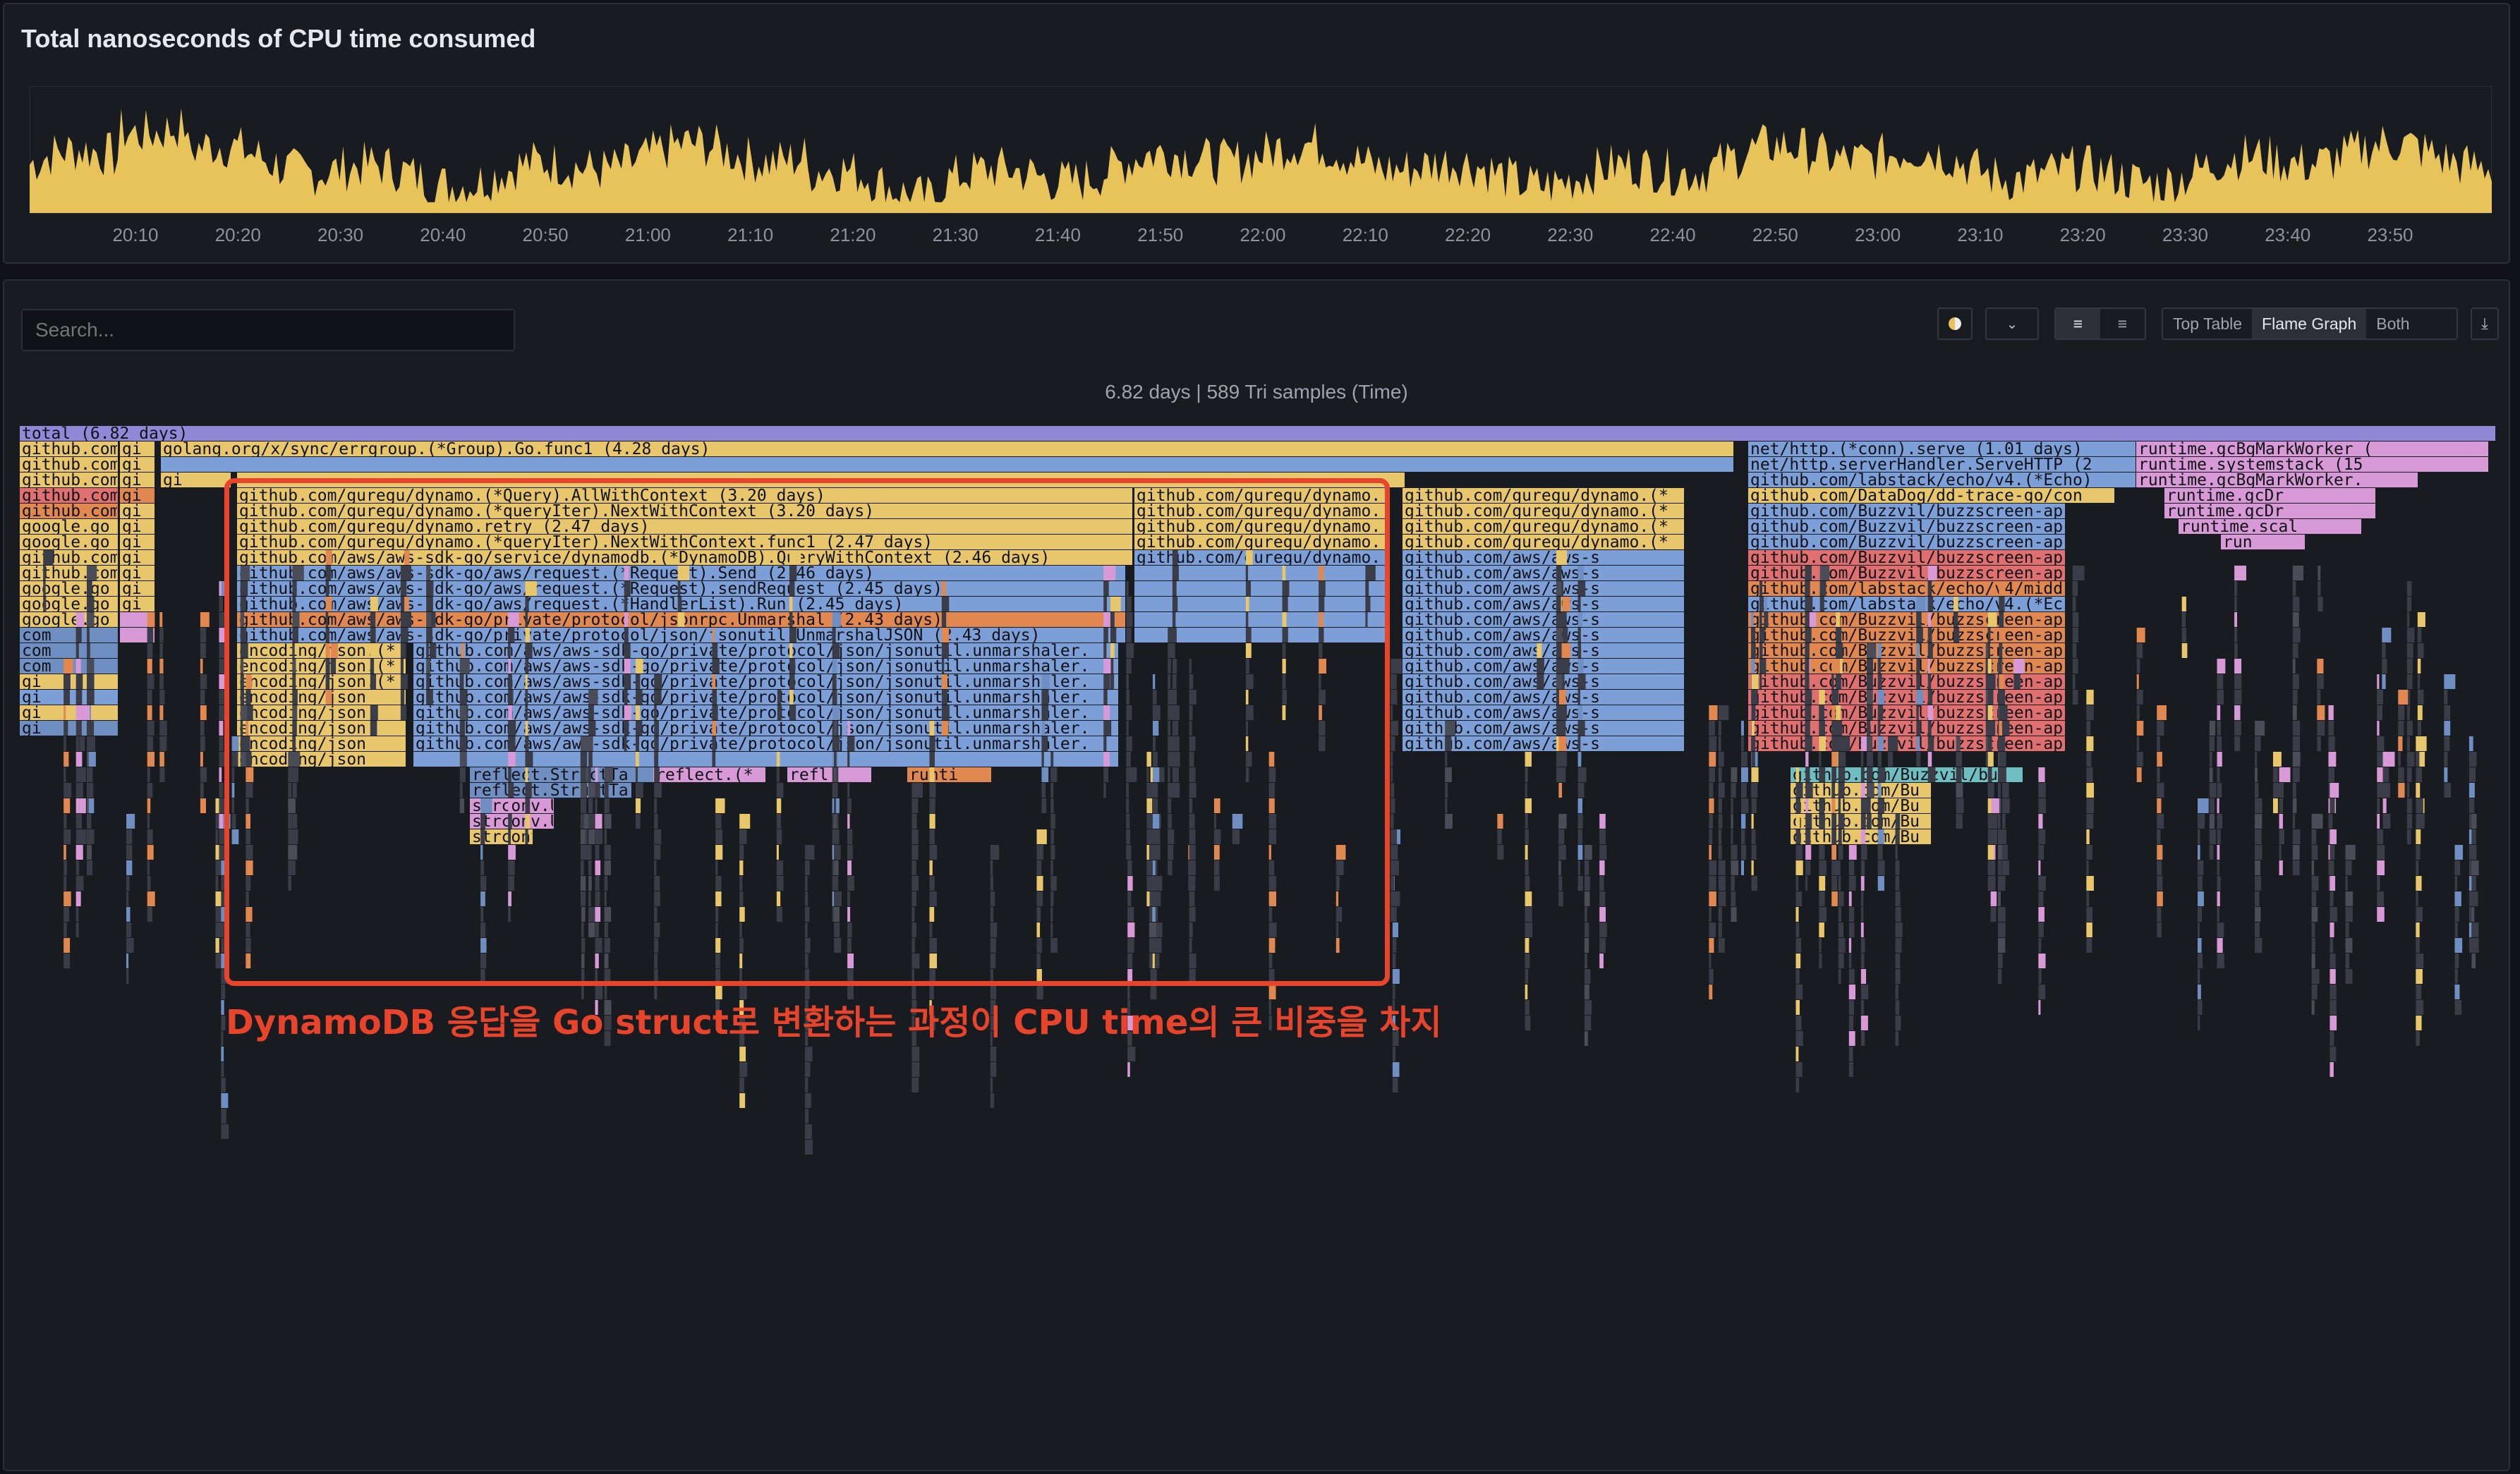 This screenshot has width=2520, height=1474. Describe the element at coordinates (2208, 324) in the screenshot. I see `tab-top-table: Top Table` at that location.